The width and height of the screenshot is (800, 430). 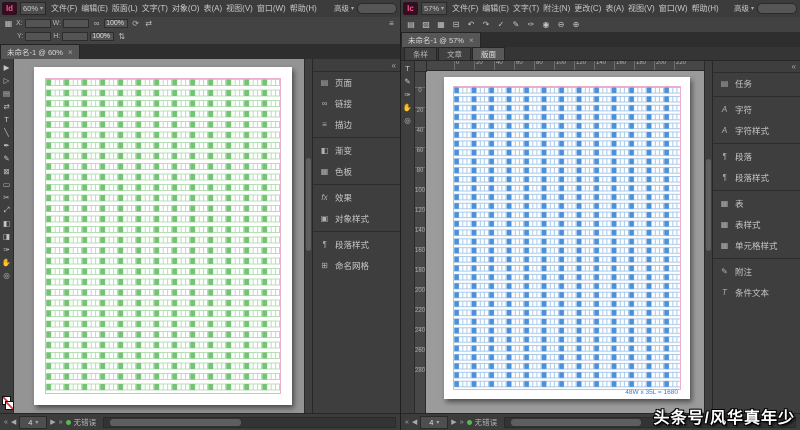 I want to click on redo-icon: ↷, so click(x=486, y=25).